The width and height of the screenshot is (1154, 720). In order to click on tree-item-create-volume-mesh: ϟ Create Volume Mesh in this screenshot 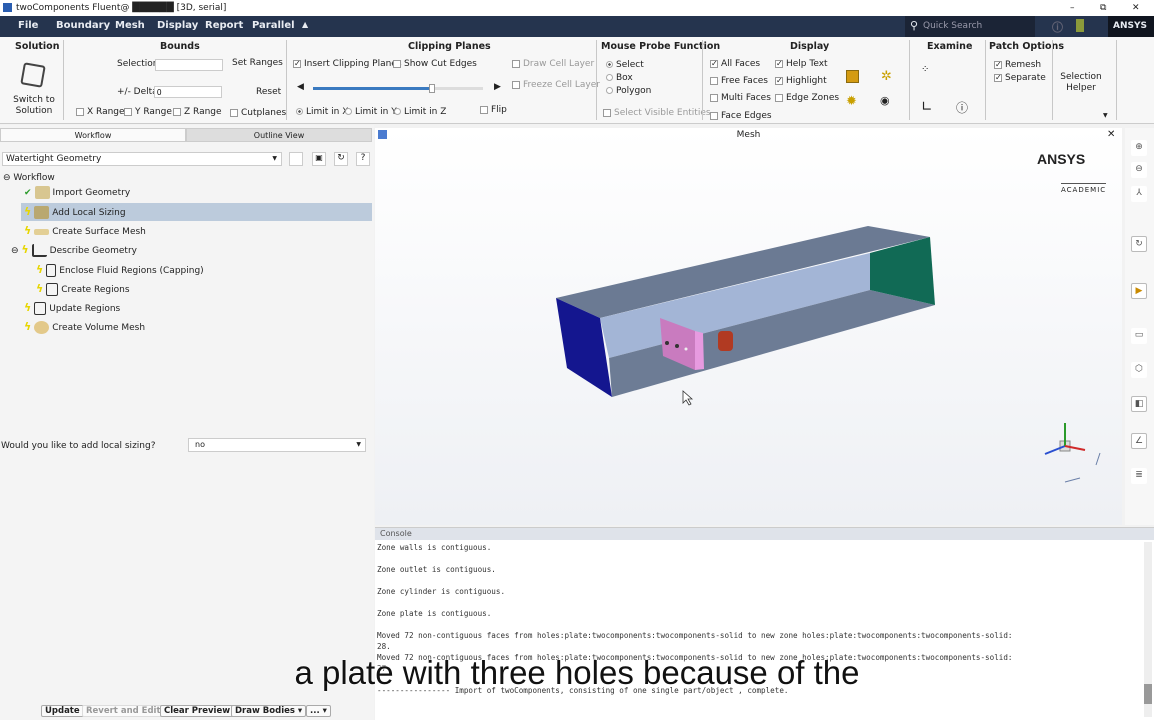, I will do `click(84, 327)`.